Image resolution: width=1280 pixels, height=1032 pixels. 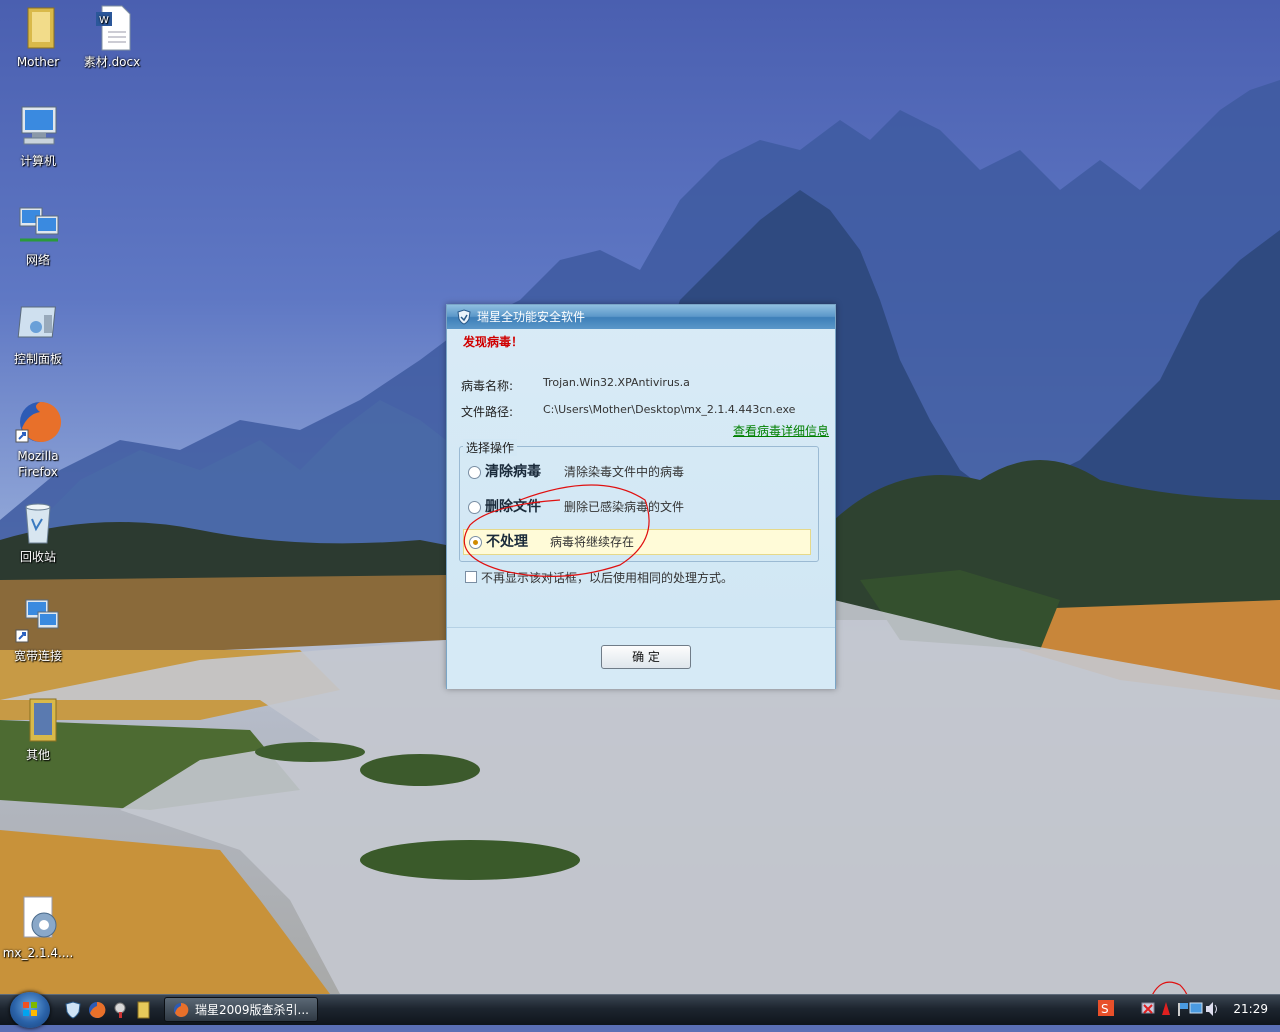 I want to click on option-desc: 删除已感染病毒的文件, so click(x=624, y=507).